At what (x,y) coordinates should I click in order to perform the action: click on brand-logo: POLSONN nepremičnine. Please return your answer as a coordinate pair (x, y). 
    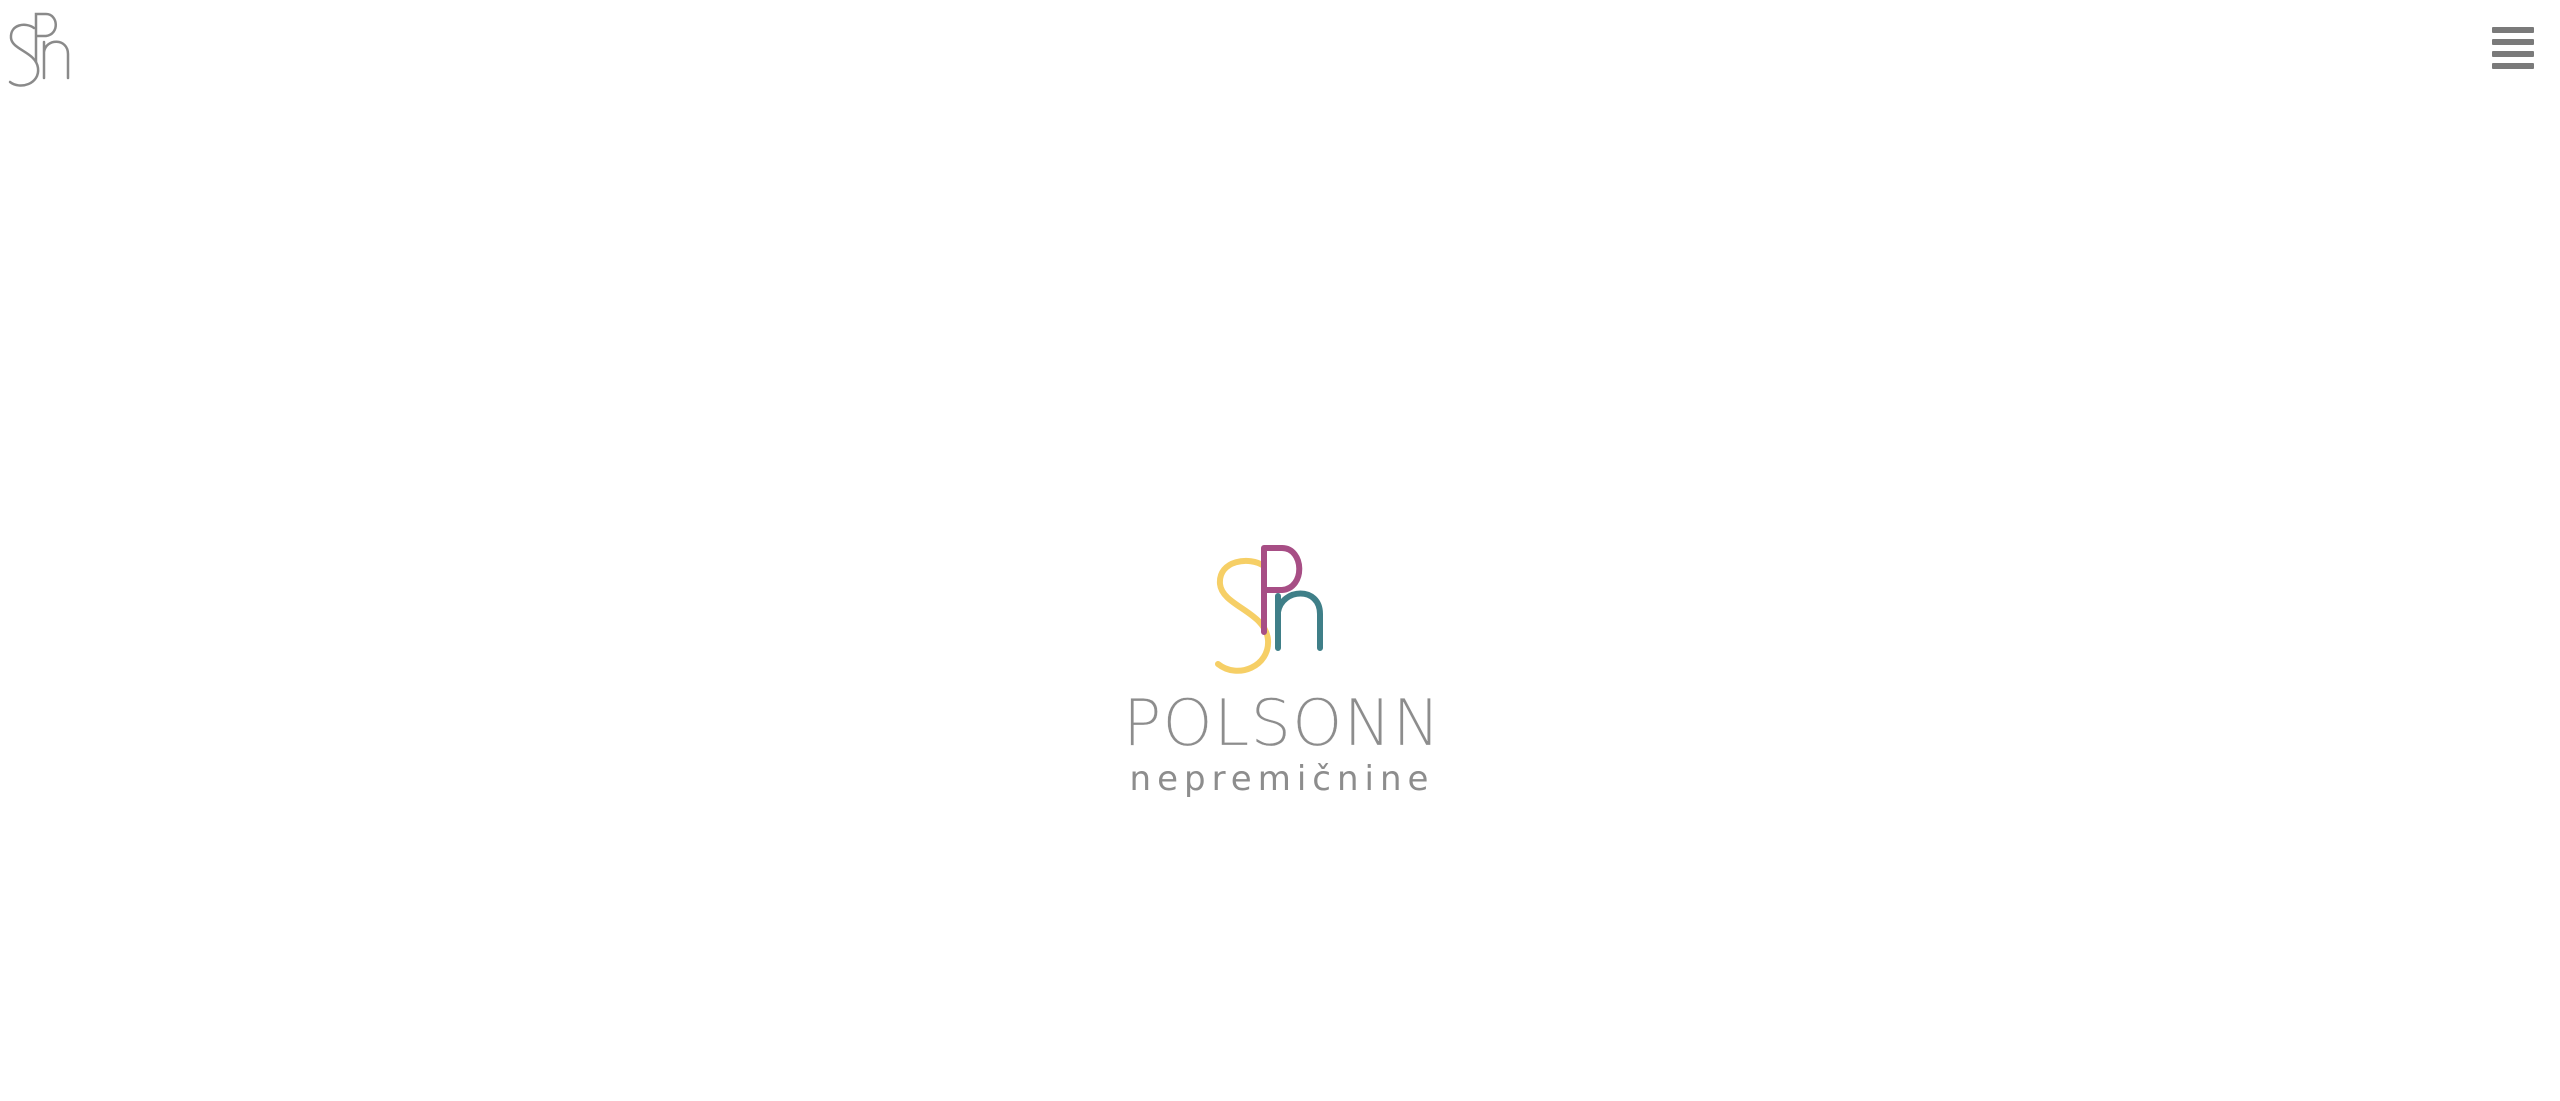
    Looking at the image, I should click on (1280, 675).